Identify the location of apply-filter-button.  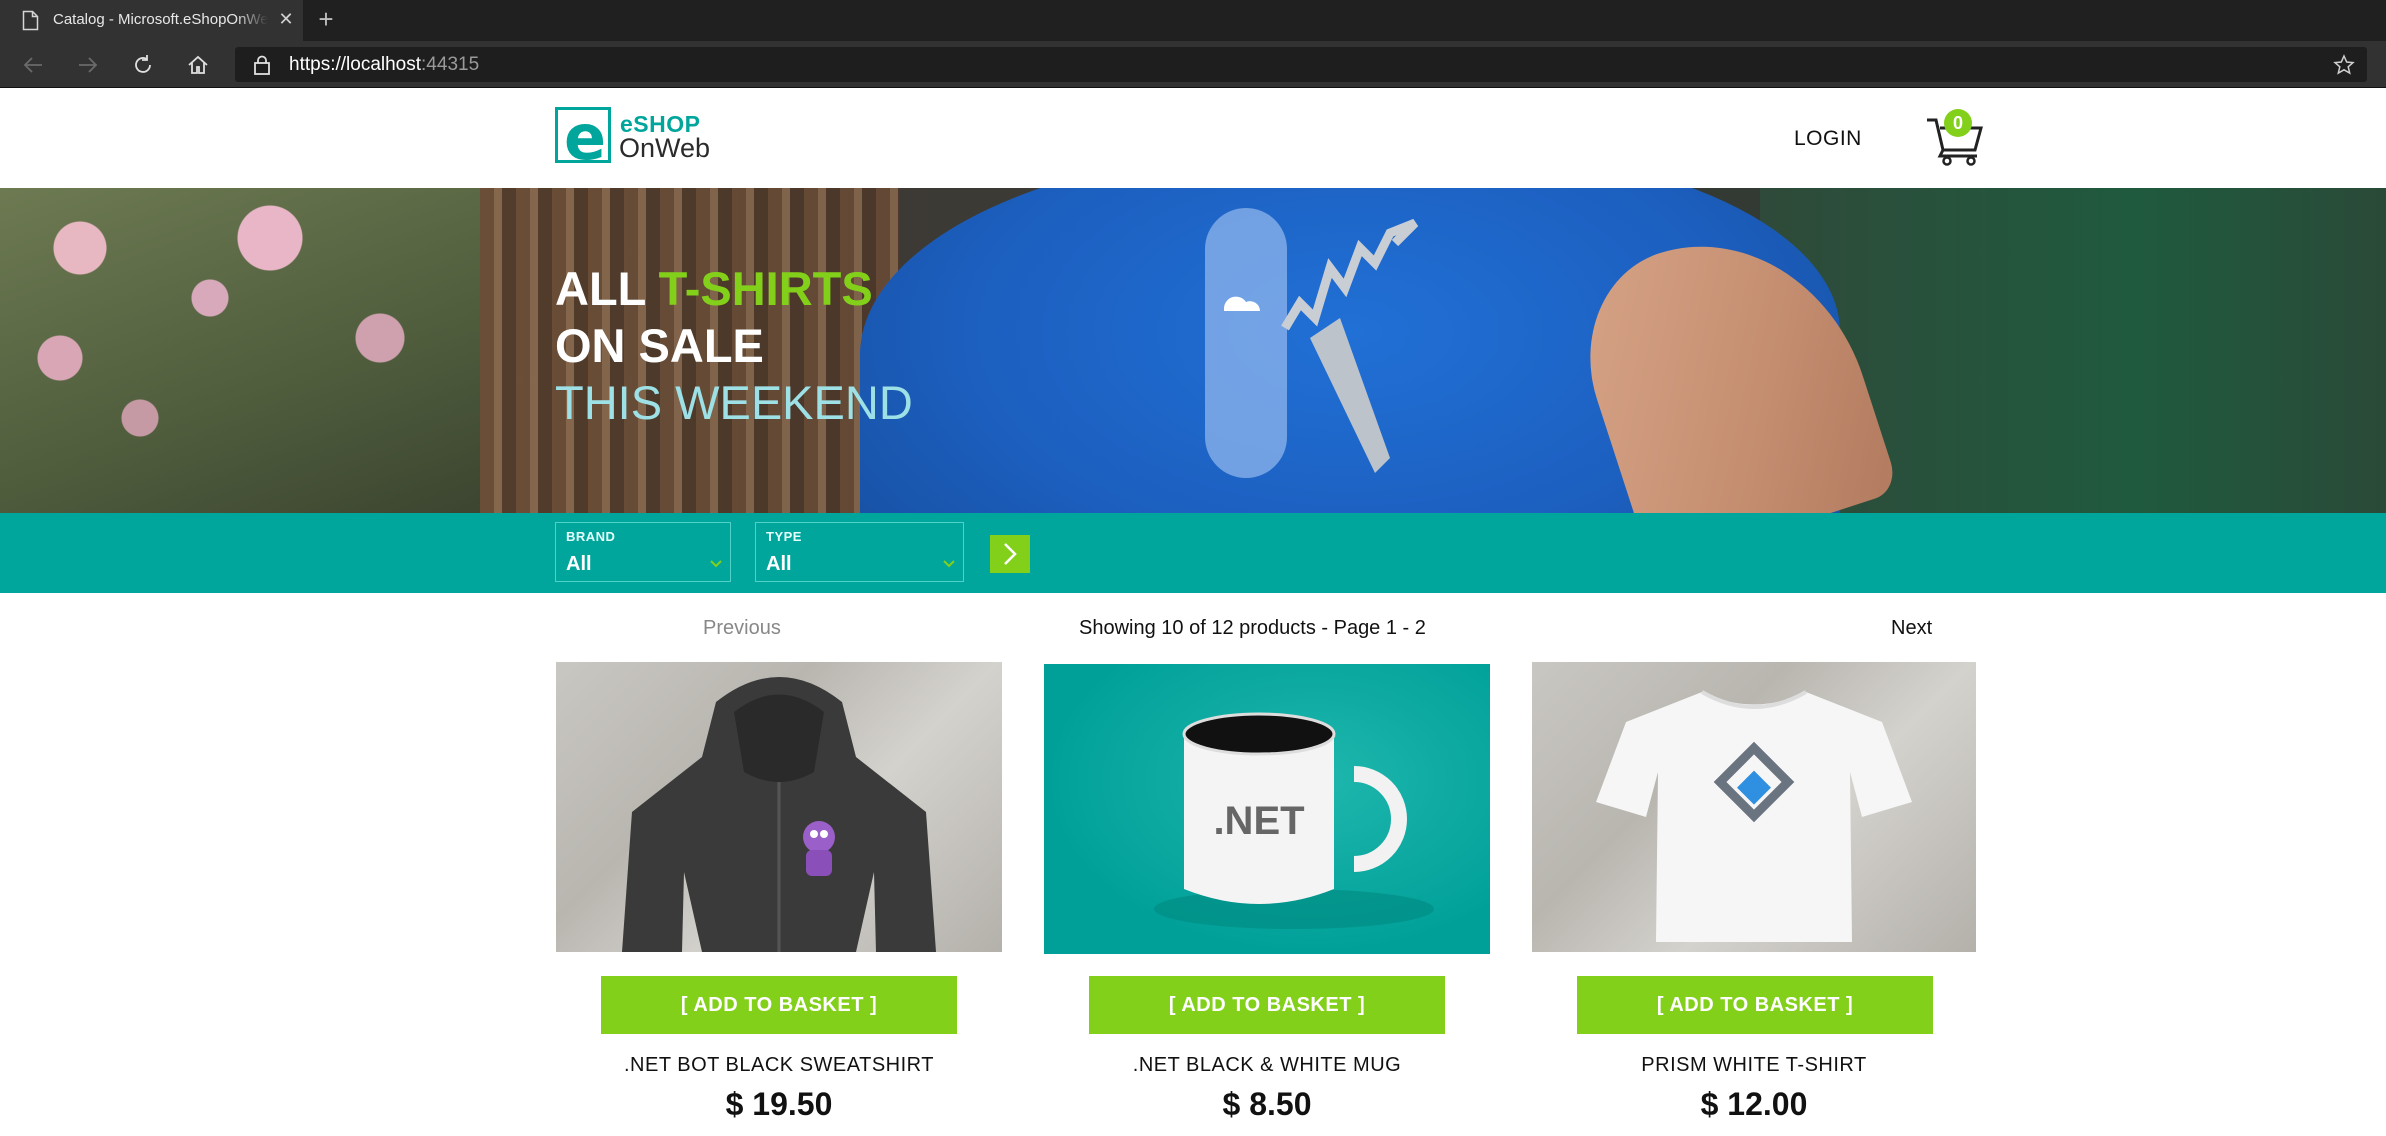
(1010, 554).